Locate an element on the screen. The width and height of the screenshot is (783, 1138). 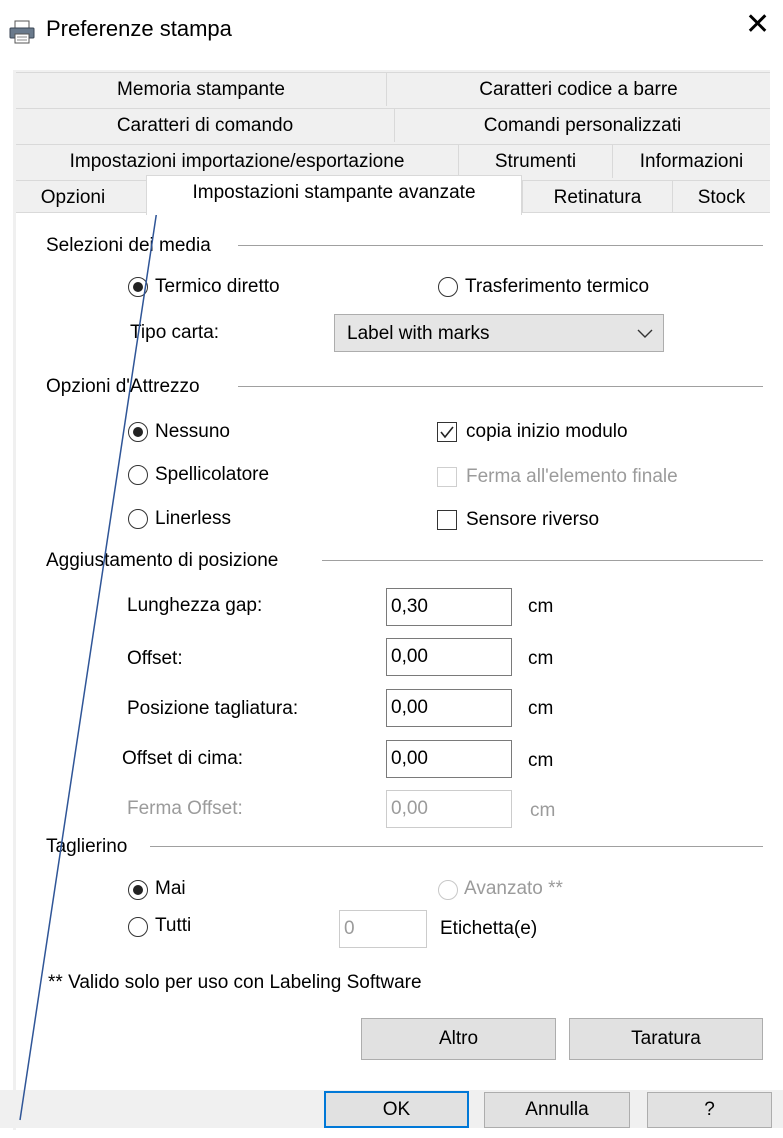
cutter-labels-unit: Etichetta(e) is located at coordinates (489, 928).